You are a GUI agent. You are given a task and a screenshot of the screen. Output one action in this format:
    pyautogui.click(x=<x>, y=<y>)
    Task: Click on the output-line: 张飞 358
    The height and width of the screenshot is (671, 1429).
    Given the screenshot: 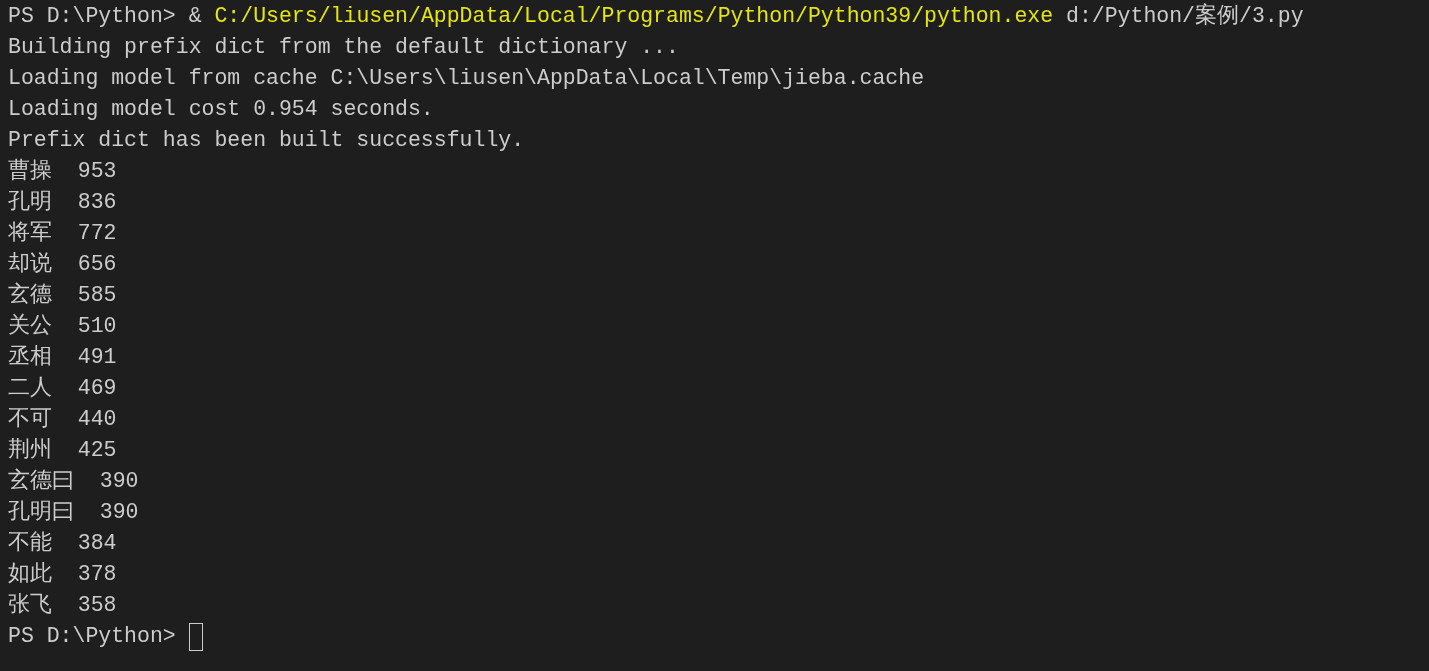 What is the action you would take?
    pyautogui.click(x=62, y=605)
    